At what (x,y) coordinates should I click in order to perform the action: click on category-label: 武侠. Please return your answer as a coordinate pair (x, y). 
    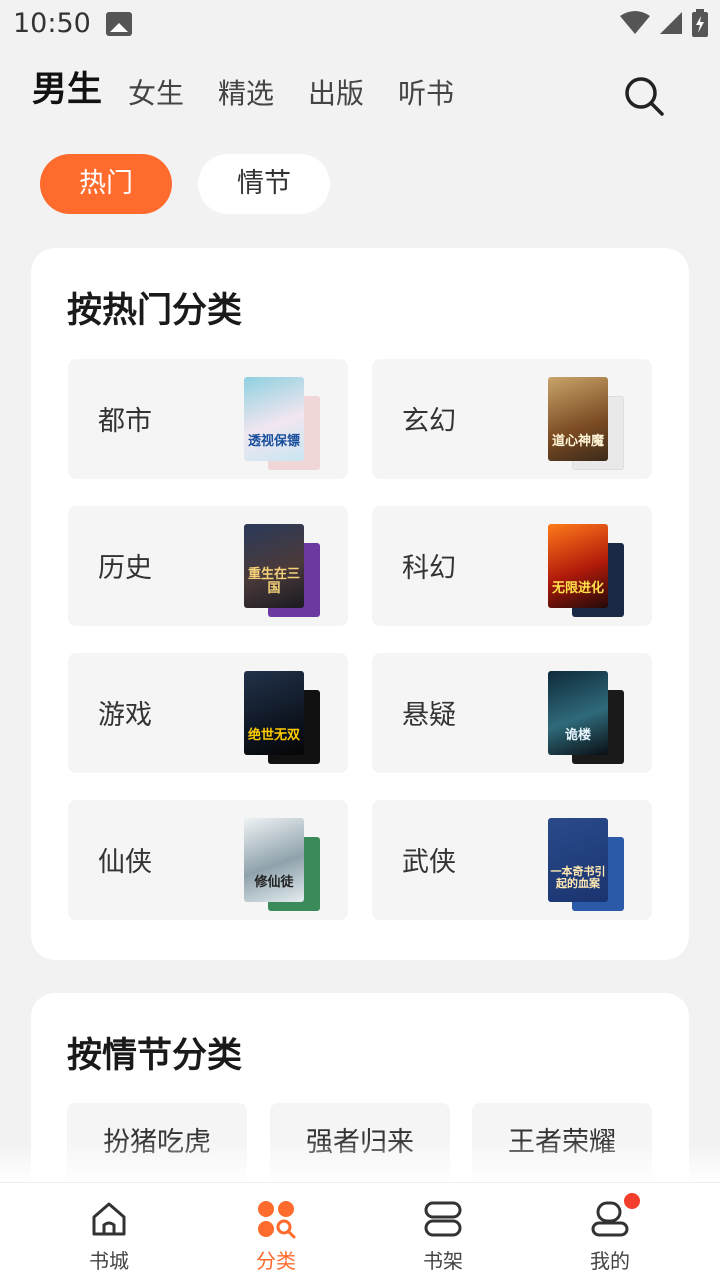
    Looking at the image, I should click on (429, 862).